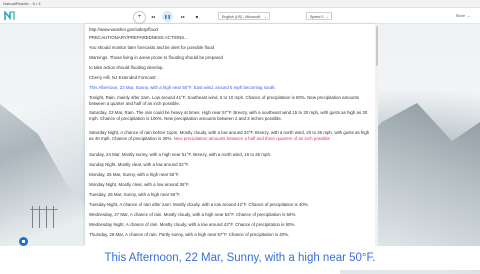  Describe the element at coordinates (197, 16) in the screenshot. I see `stop-button: ■` at that location.